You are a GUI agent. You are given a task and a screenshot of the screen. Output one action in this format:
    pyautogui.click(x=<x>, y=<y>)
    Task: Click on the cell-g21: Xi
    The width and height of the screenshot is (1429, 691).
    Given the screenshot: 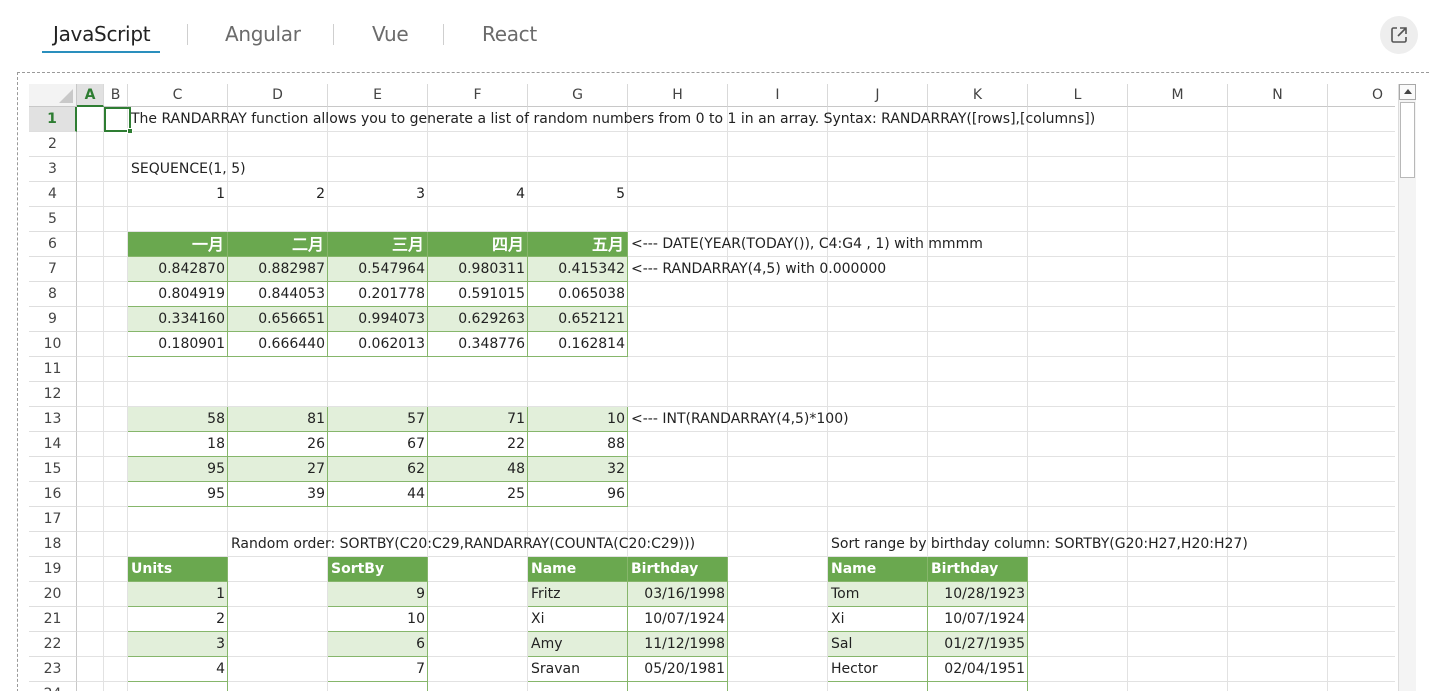 What is the action you would take?
    pyautogui.click(x=578, y=619)
    